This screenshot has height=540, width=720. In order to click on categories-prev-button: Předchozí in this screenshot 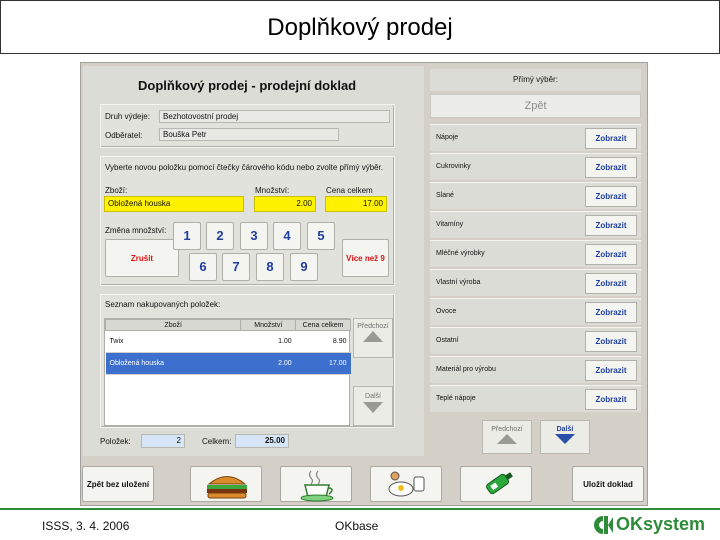, I will do `click(507, 437)`.